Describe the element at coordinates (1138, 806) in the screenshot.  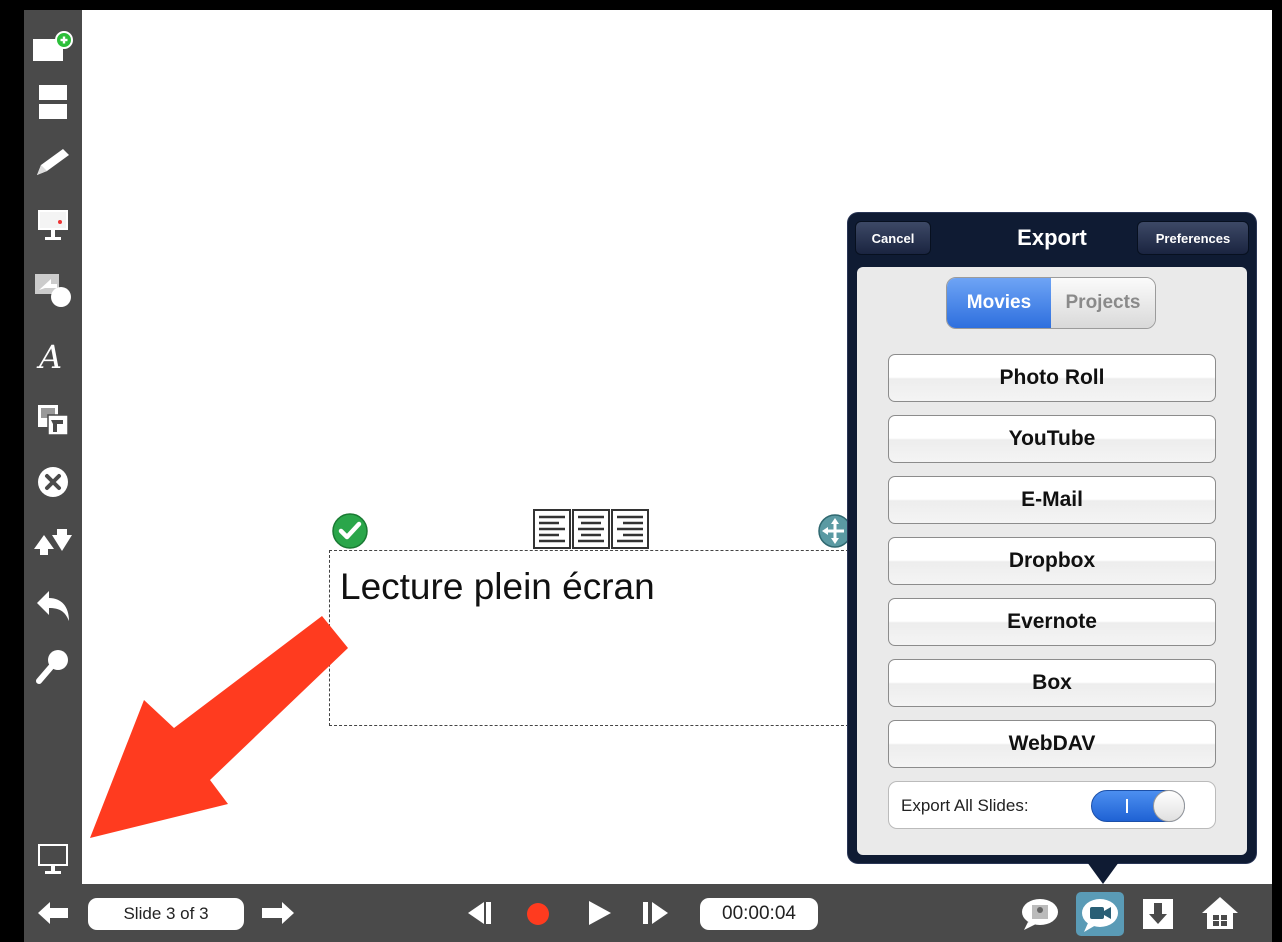
I see `export-all-slides-toggle` at that location.